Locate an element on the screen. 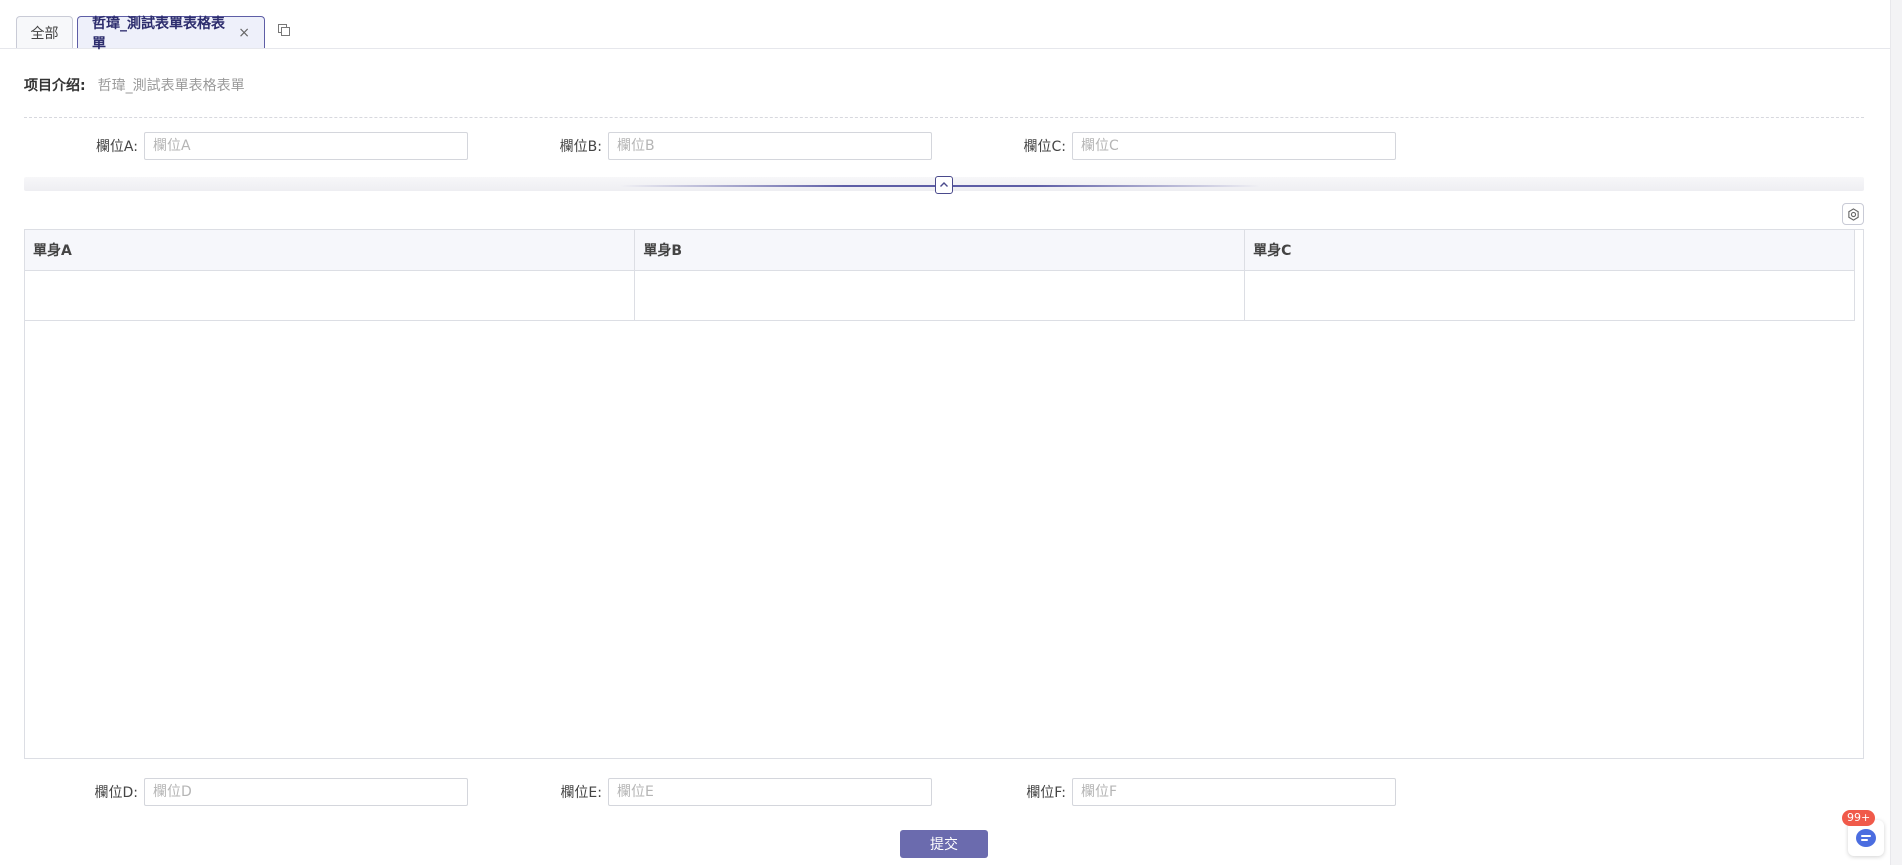 This screenshot has width=1902, height=865. field-b: 欄位B: is located at coordinates (710, 146).